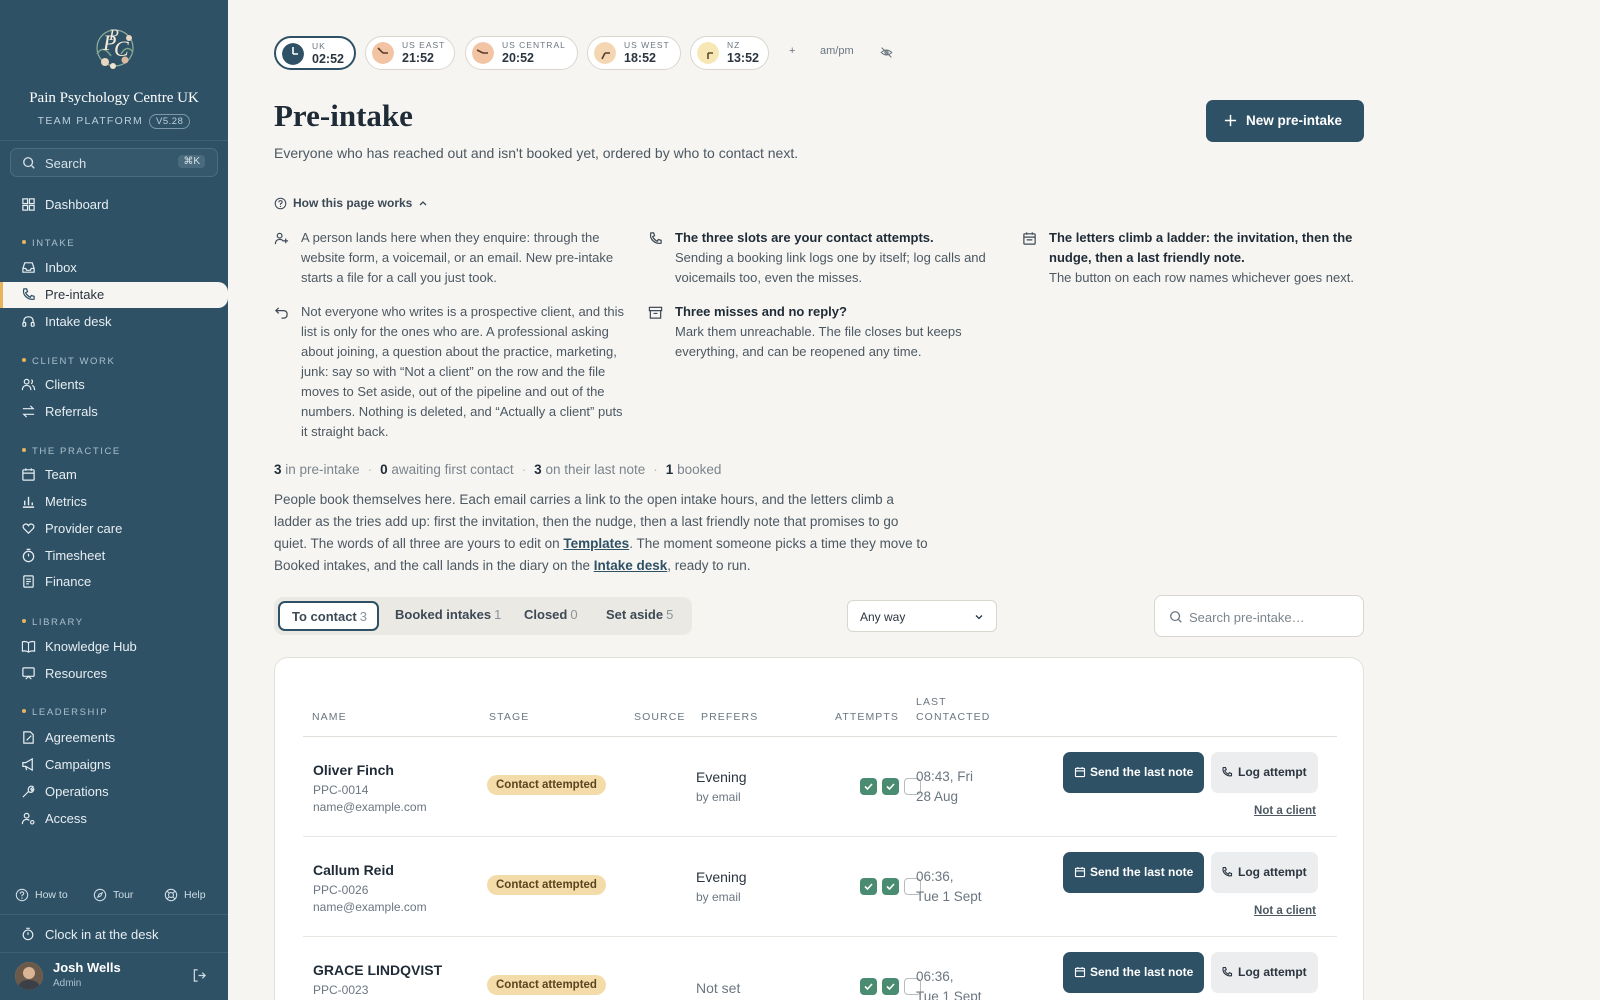  I want to click on sidebar-item-clients: Clients, so click(114, 385).